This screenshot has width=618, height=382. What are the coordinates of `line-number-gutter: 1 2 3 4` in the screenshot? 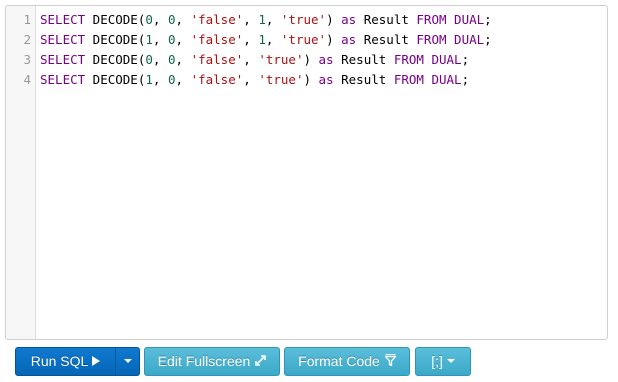 It's located at (21, 172).